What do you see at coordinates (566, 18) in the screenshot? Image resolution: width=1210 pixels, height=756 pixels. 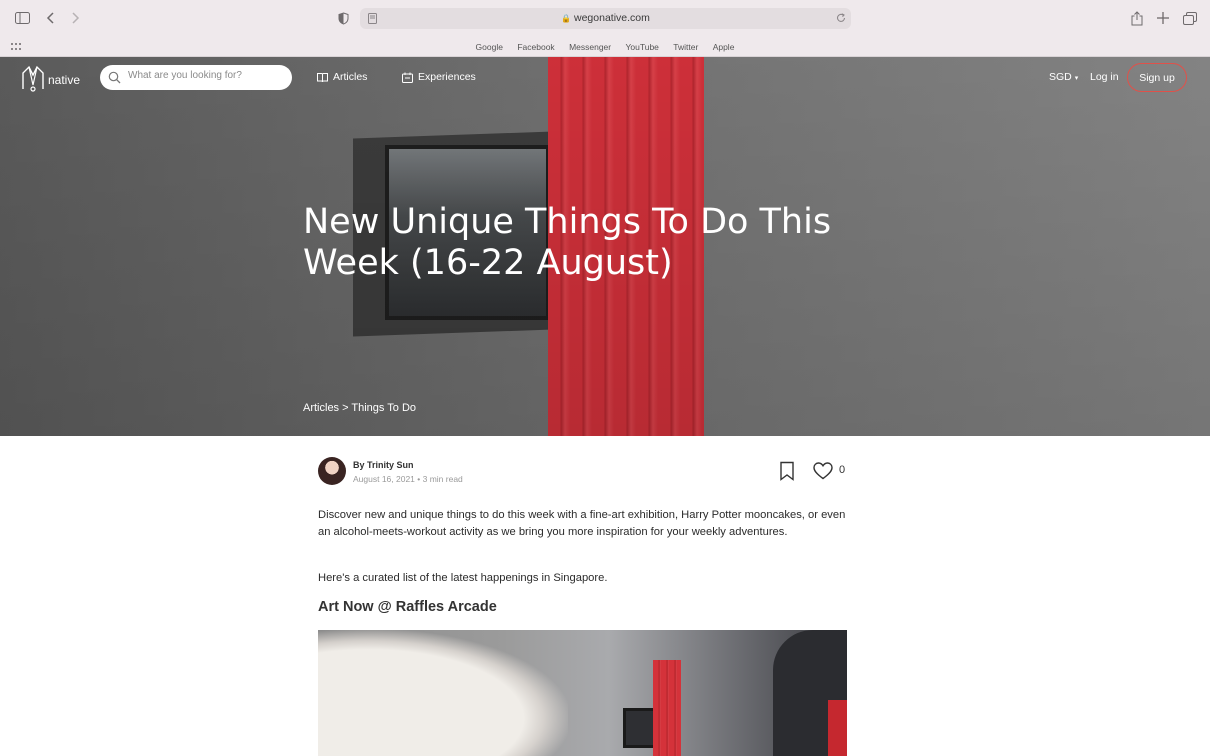 I see `lock-icon: 🔒` at bounding box center [566, 18].